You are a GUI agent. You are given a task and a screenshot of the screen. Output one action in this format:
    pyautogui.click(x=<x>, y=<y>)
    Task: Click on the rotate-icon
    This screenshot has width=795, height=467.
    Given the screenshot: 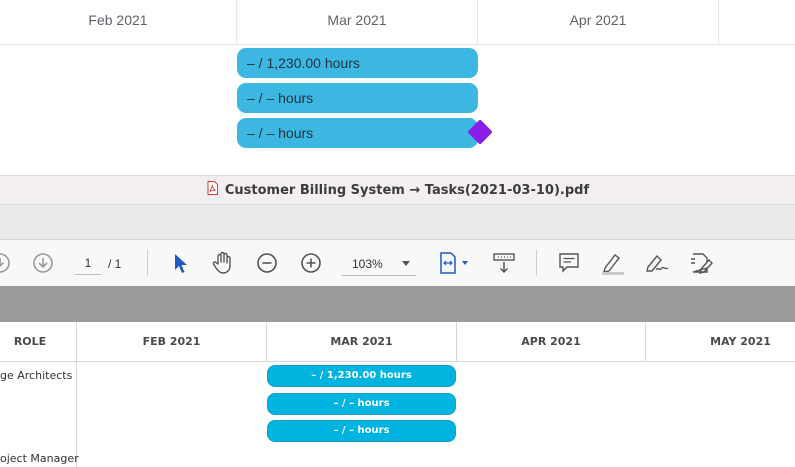 What is the action you would take?
    pyautogui.click(x=6, y=263)
    